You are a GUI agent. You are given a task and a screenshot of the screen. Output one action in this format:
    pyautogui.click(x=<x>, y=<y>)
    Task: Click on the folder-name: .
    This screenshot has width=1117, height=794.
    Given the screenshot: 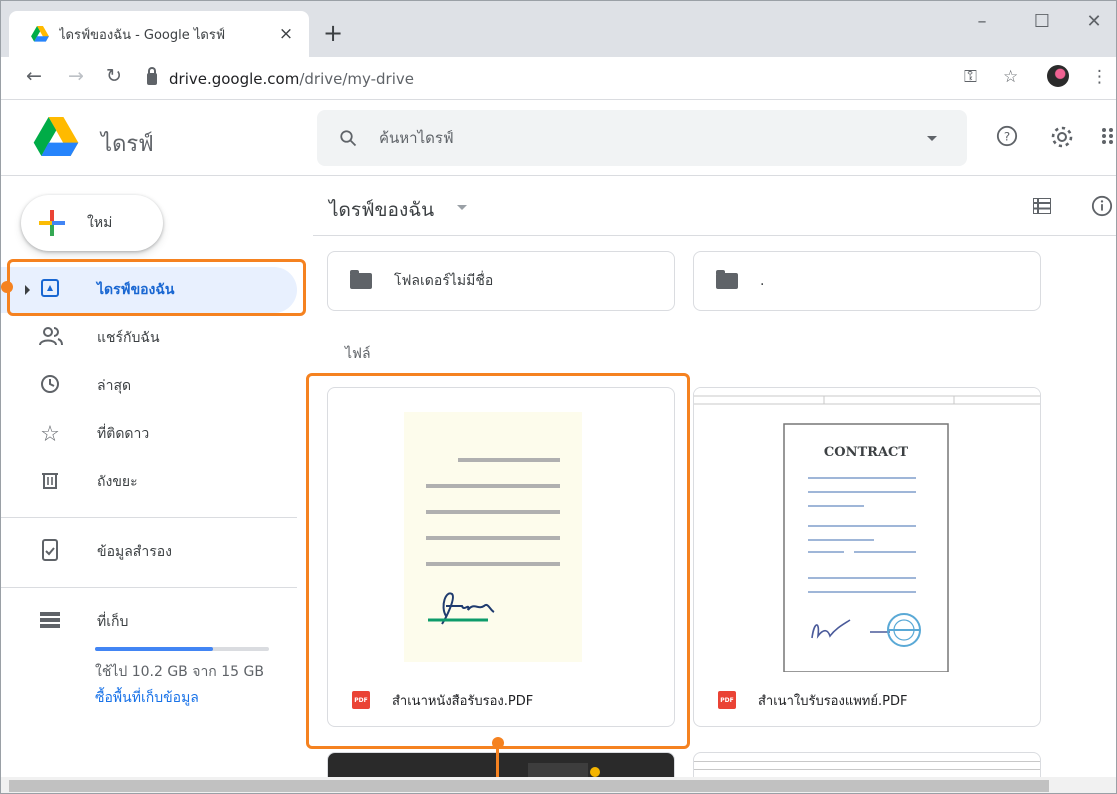 What is the action you would take?
    pyautogui.click(x=762, y=281)
    